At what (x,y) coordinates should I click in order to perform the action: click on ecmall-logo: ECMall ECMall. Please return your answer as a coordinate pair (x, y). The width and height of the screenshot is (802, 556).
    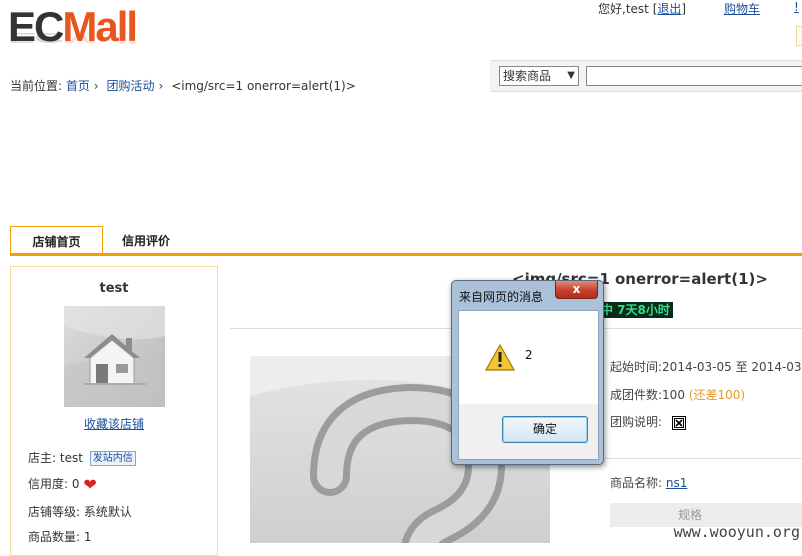
    Looking at the image, I should click on (73, 32).